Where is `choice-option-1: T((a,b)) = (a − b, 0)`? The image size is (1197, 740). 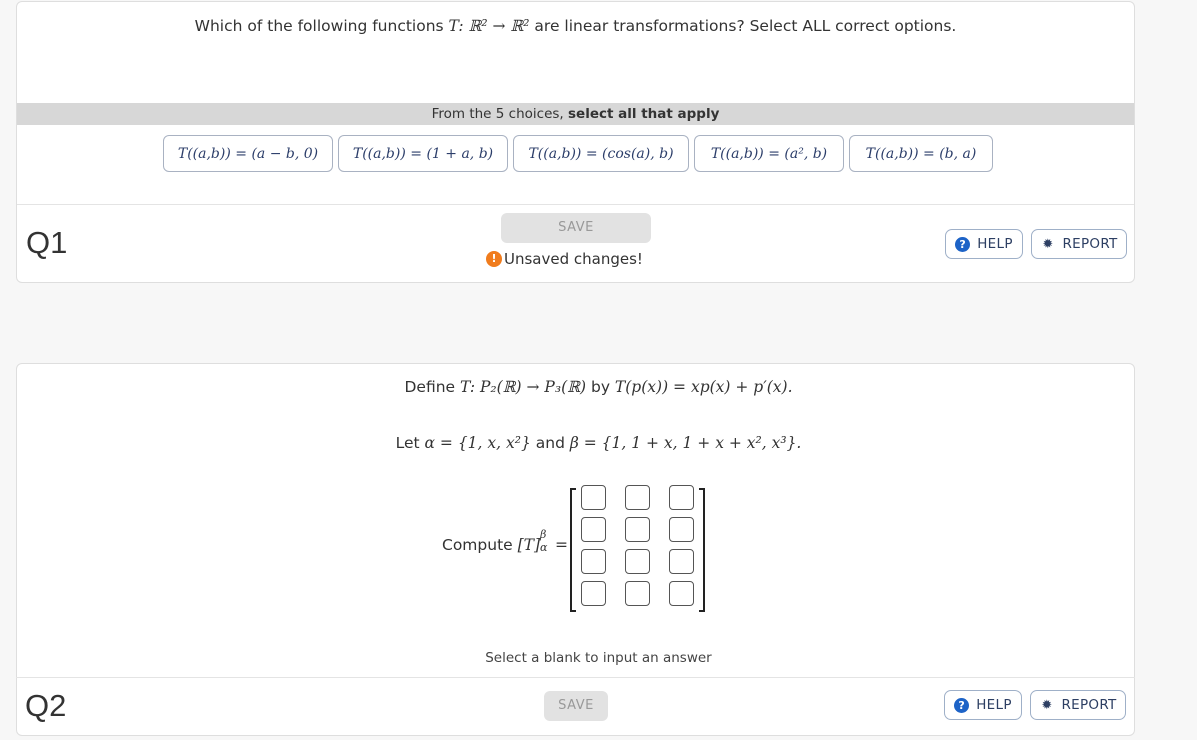
choice-option-1: T((a,b)) = (a − b, 0) is located at coordinates (248, 153).